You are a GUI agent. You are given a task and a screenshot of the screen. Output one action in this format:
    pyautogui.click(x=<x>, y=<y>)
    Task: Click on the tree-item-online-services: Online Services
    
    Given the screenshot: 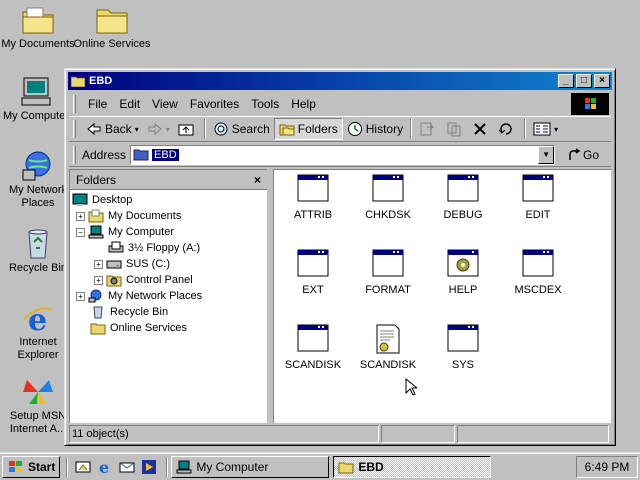 What is the action you would take?
    pyautogui.click(x=168, y=328)
    